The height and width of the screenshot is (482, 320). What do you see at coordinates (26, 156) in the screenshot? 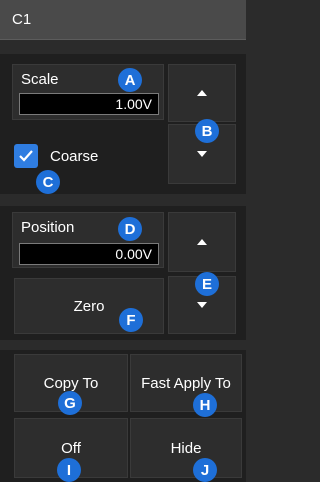
I see `checkbox-checked-icon` at bounding box center [26, 156].